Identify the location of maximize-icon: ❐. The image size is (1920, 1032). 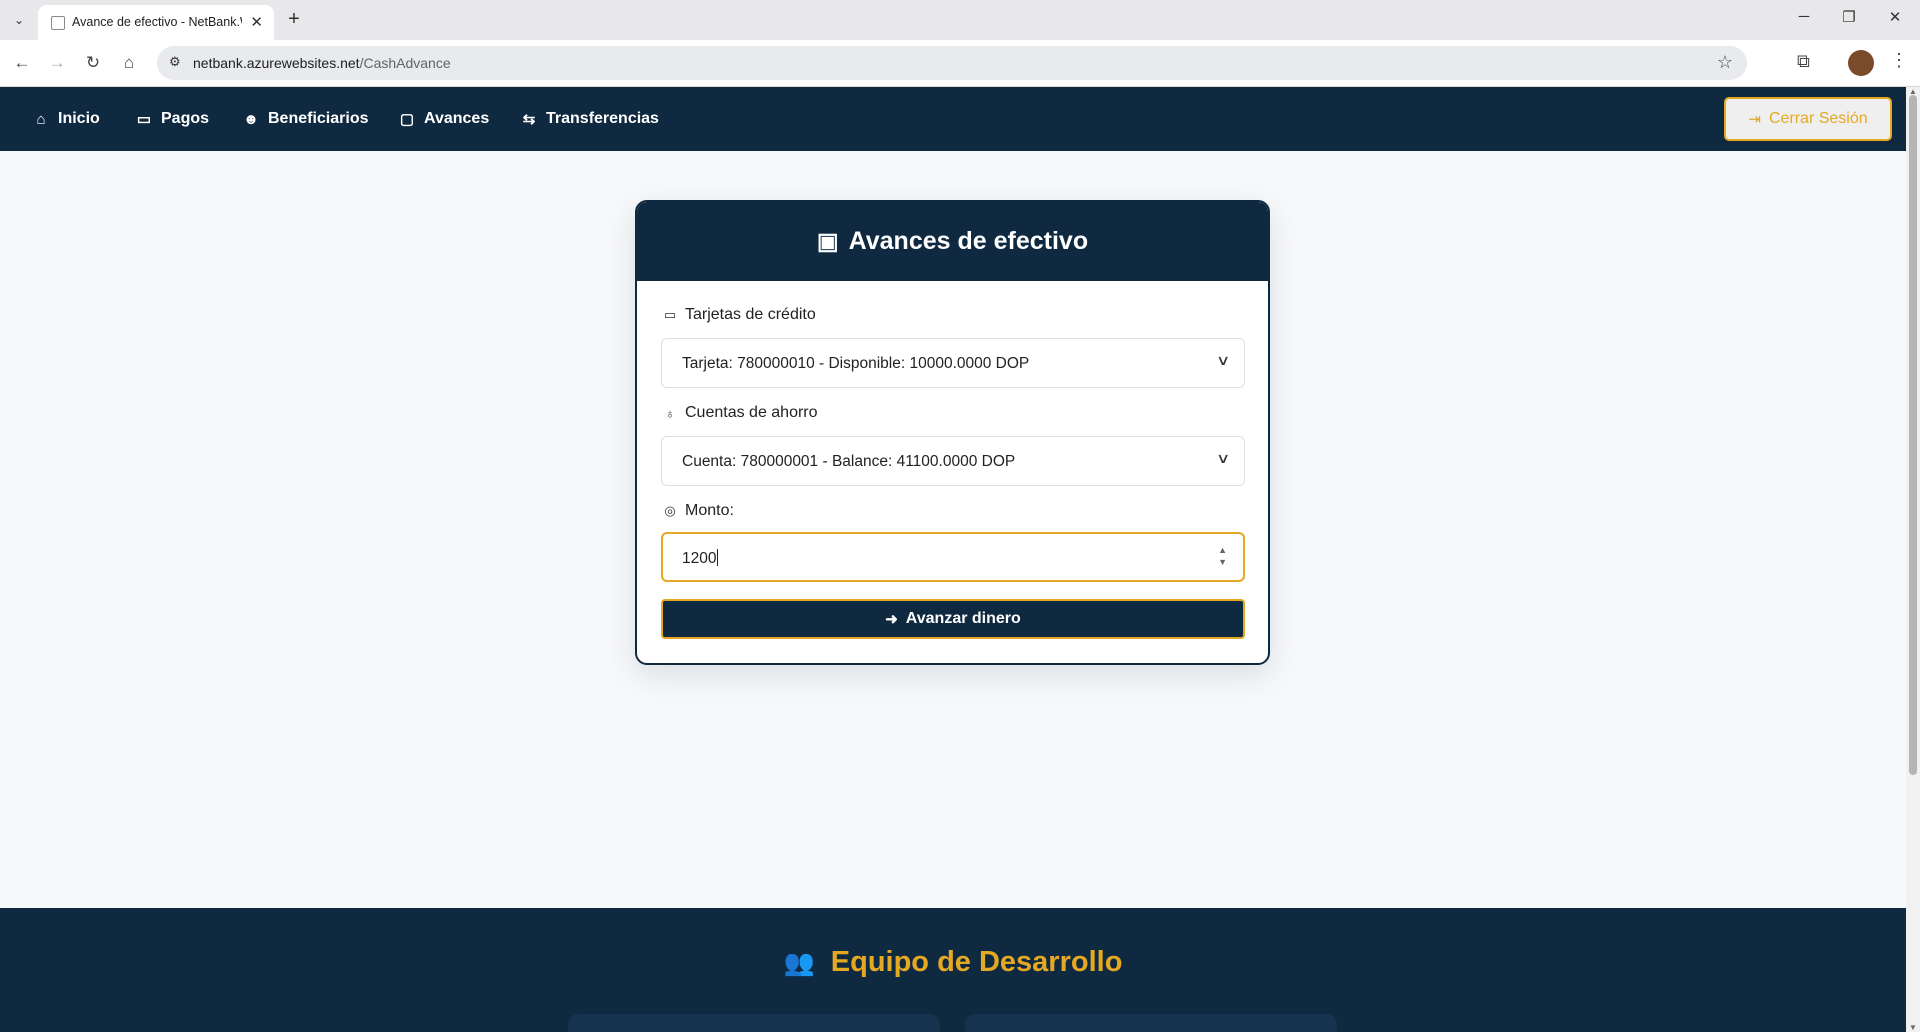
(1849, 17).